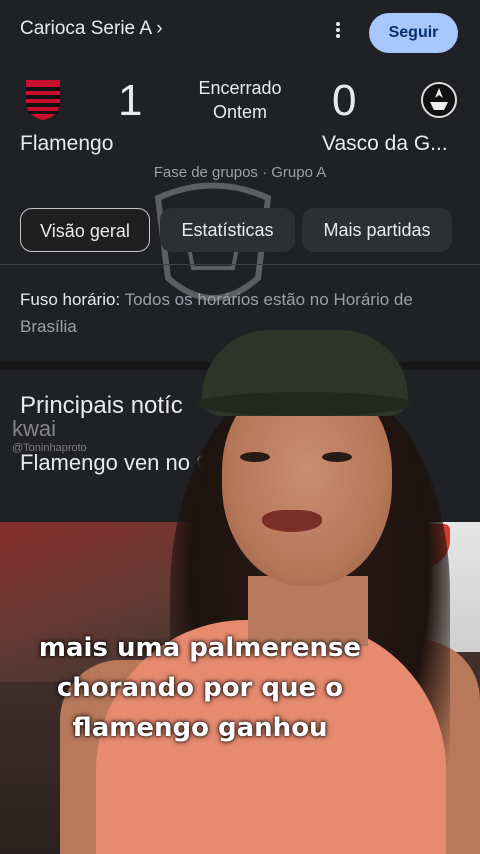  I want to click on more-options-icon, so click(338, 32).